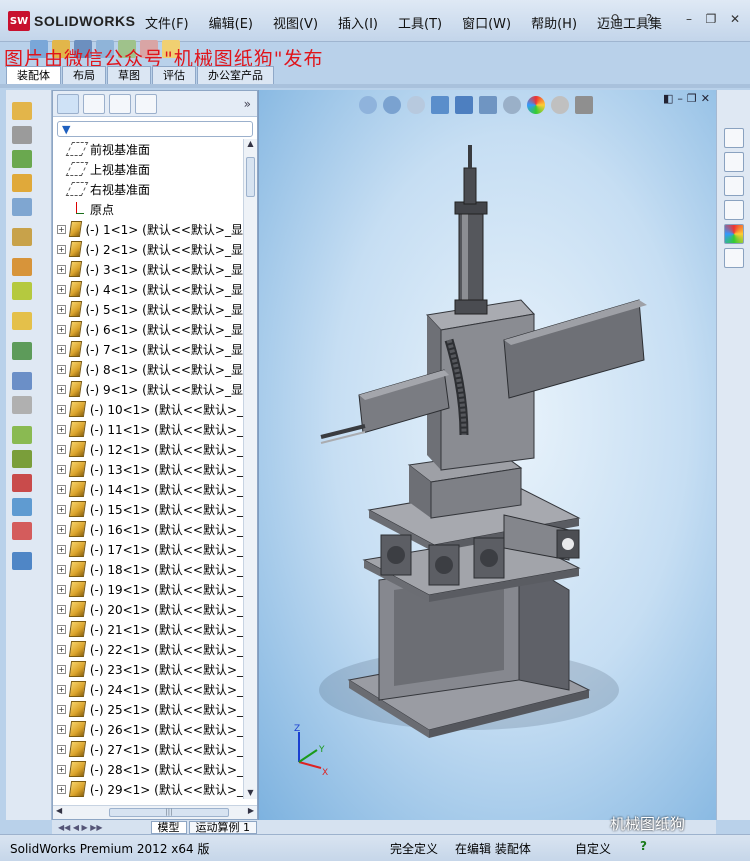 The image size is (750, 861). Describe the element at coordinates (295, 22) in the screenshot. I see `menu-view: 视图(V)` at that location.